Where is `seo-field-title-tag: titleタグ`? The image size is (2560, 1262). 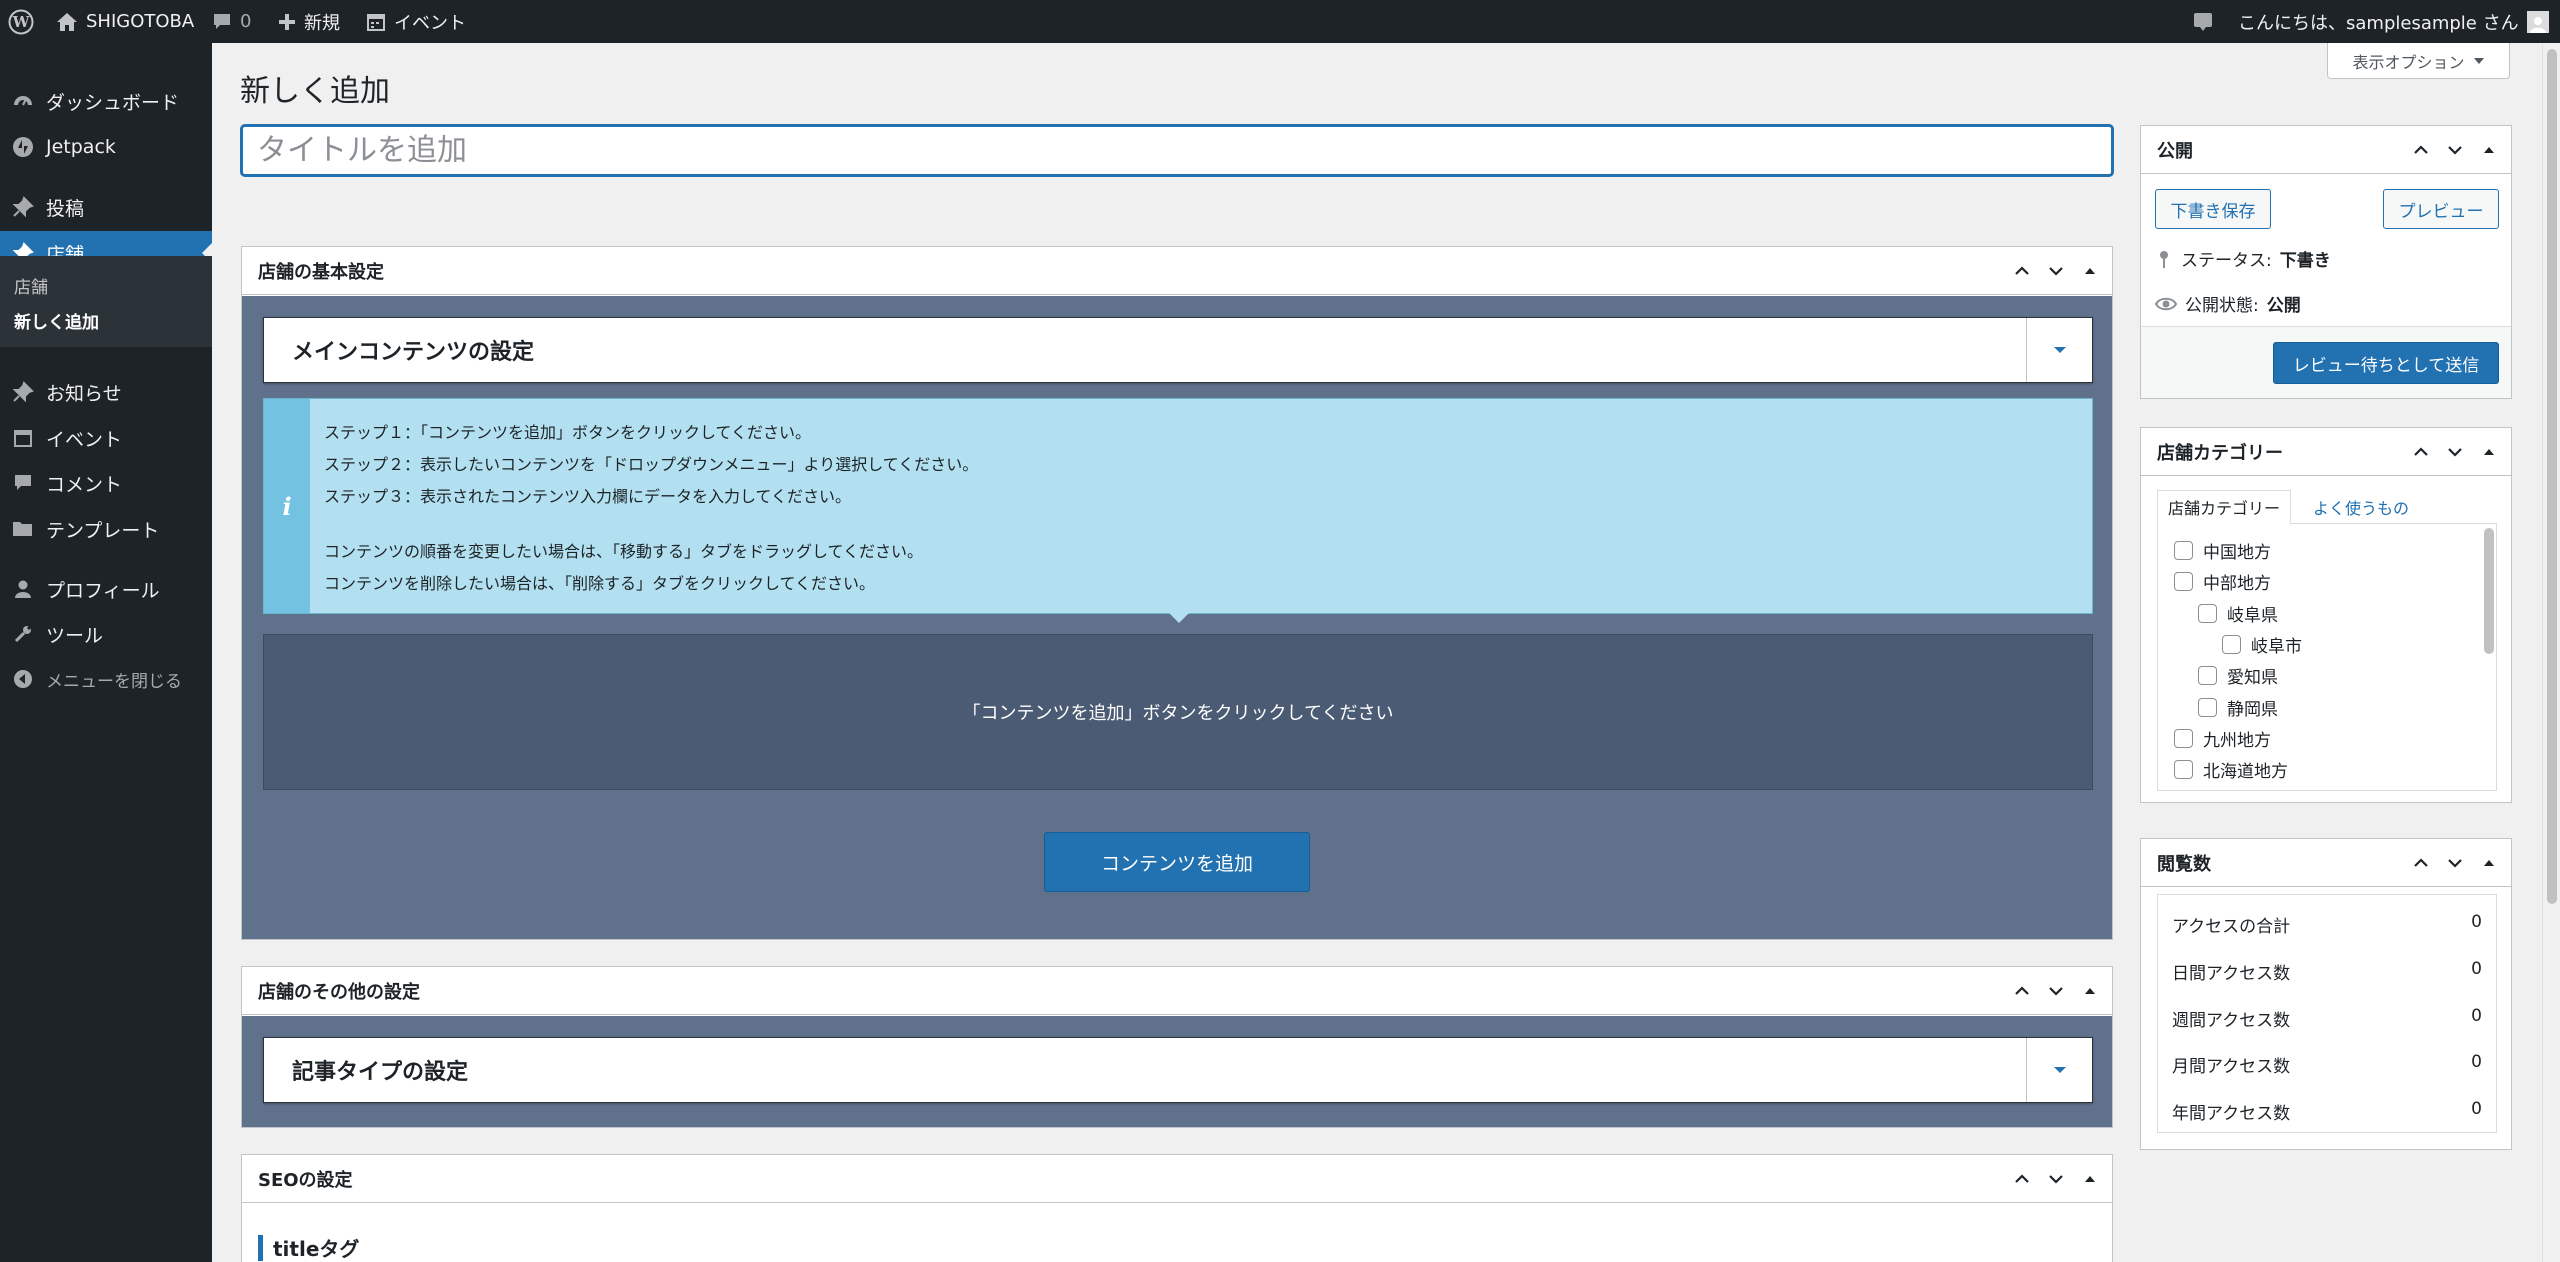 seo-field-title-tag: titleタグ is located at coordinates (308, 1247).